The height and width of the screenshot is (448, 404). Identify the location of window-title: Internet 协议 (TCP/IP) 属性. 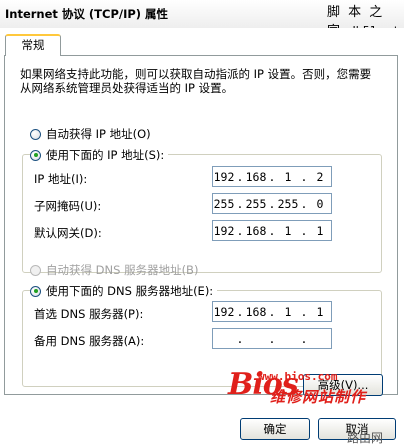
(87, 14).